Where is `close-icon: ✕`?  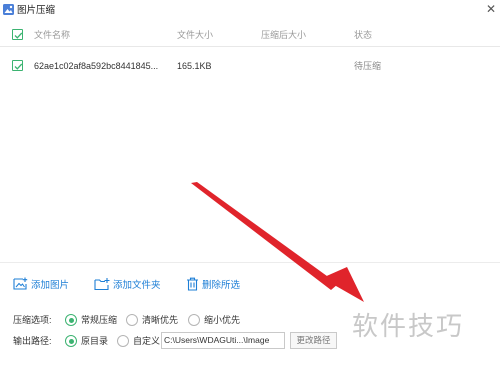
close-icon: ✕ is located at coordinates (491, 9).